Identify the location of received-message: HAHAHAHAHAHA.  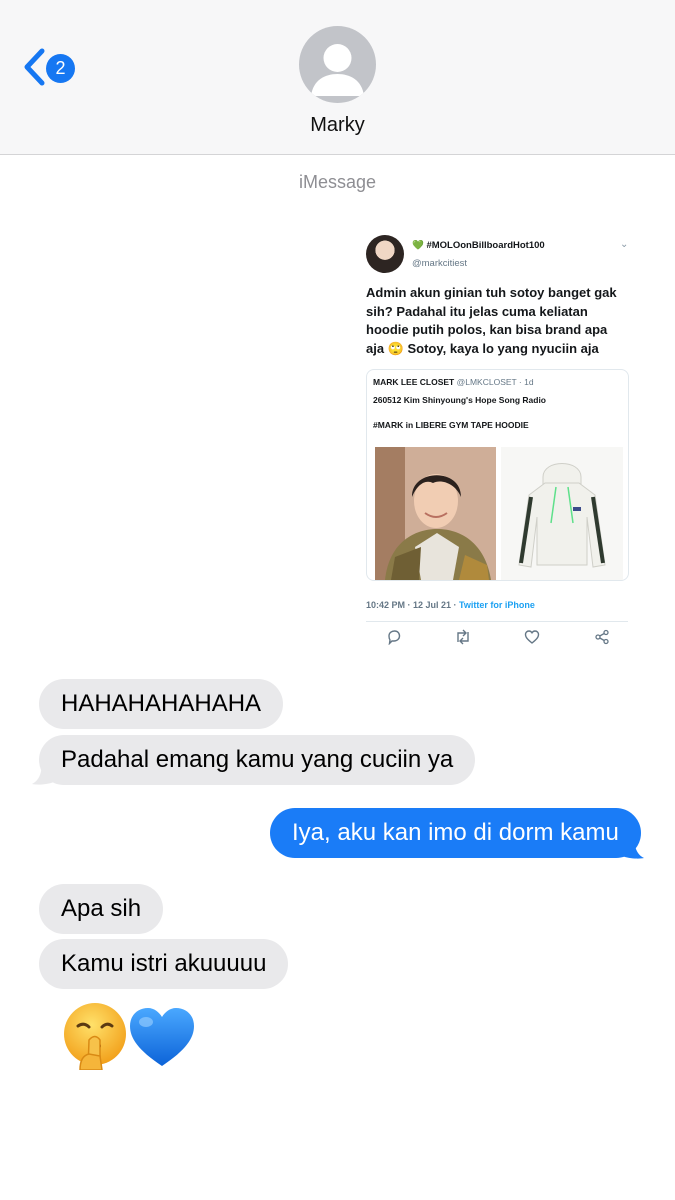
(161, 704).